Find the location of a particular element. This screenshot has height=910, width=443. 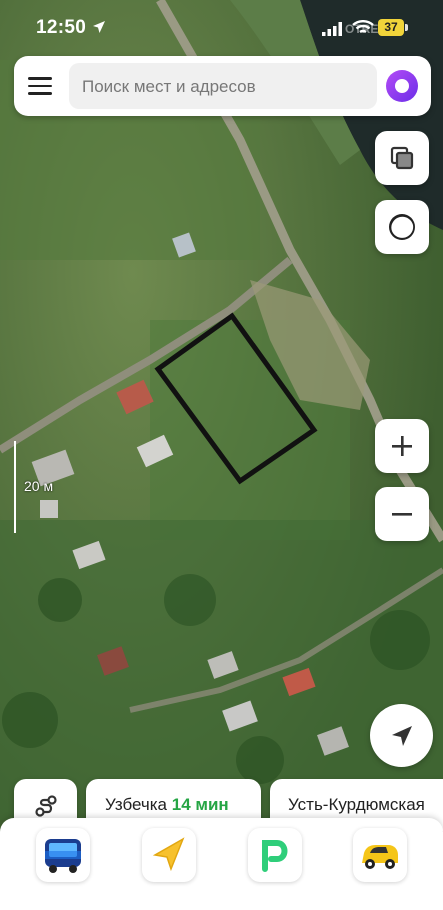

quick-route-name: Узбечка is located at coordinates (136, 804).